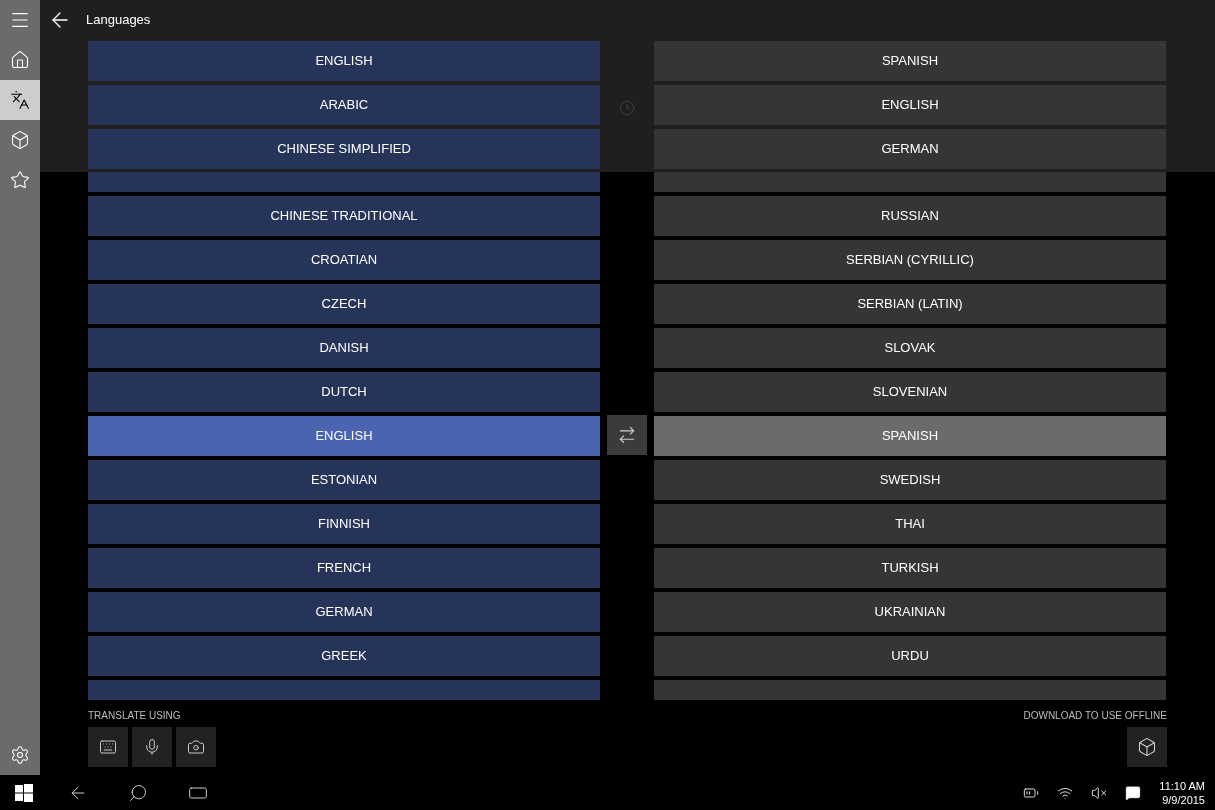 The image size is (1215, 810). What do you see at coordinates (118, 20) in the screenshot?
I see `page-title: Languages` at bounding box center [118, 20].